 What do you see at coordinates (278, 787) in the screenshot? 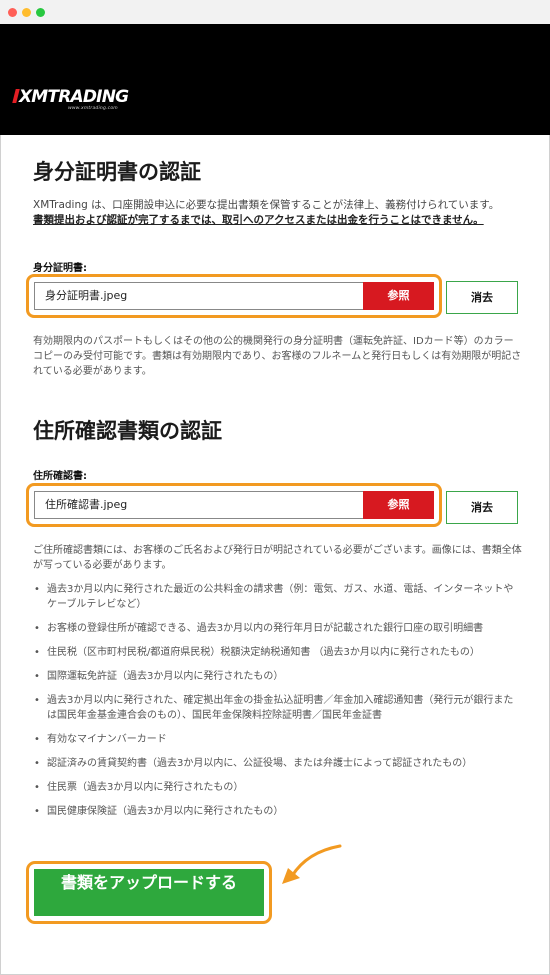
I see `list-item: 住民票（過去3か月以内に発行されたもの）` at bounding box center [278, 787].